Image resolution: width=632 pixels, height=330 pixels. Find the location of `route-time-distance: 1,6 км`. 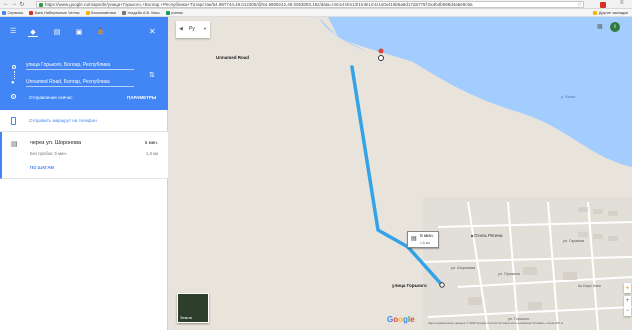

route-time-distance: 1,6 км is located at coordinates (425, 243).